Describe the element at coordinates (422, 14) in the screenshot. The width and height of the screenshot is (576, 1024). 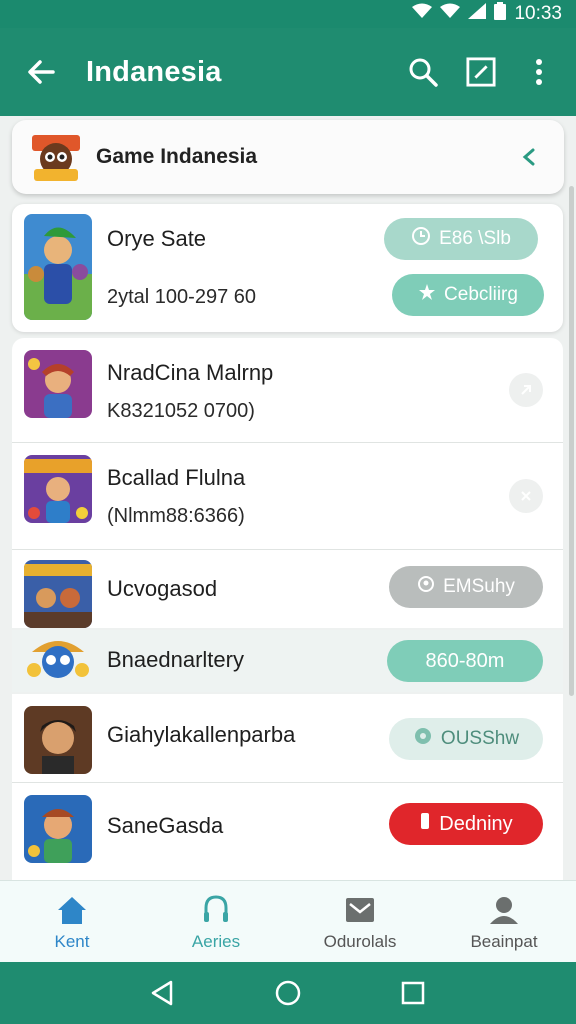
I see `wifi-icon` at that location.